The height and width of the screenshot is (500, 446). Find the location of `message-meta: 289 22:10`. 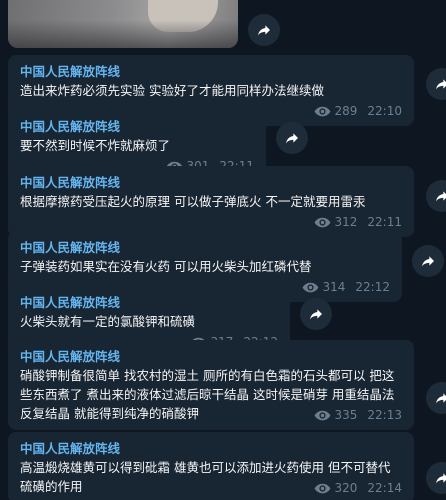

message-meta: 289 22:10 is located at coordinates (358, 111).